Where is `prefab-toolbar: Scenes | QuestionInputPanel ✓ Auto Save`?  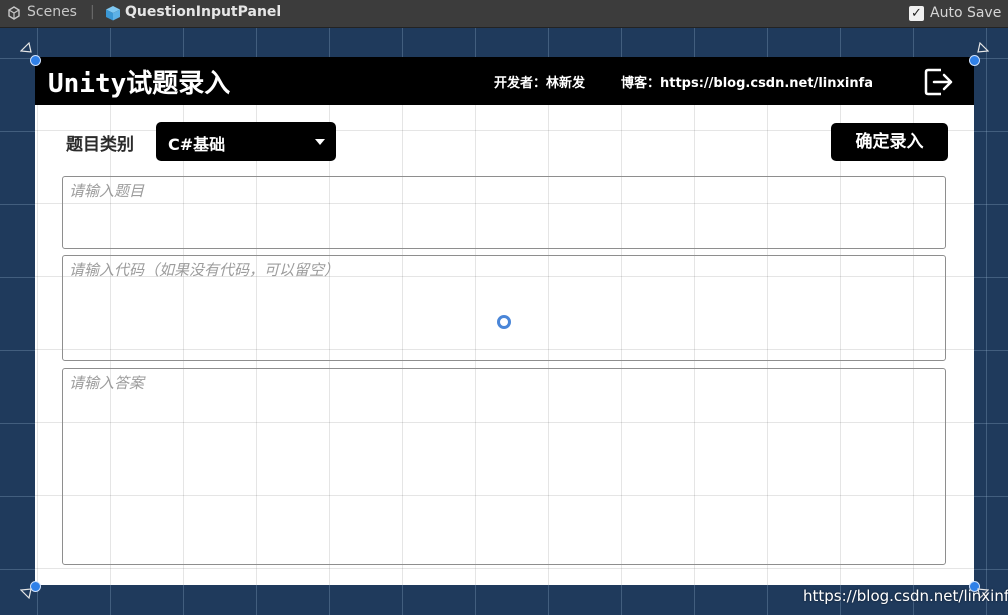
prefab-toolbar: Scenes | QuestionInputPanel ✓ Auto Save is located at coordinates (504, 14).